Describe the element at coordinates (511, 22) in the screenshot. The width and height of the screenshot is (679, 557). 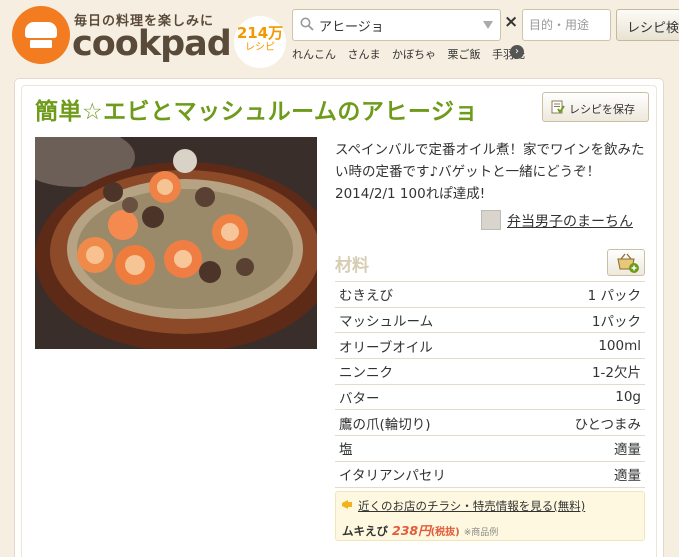
I see `clear-search-icon: ×` at that location.